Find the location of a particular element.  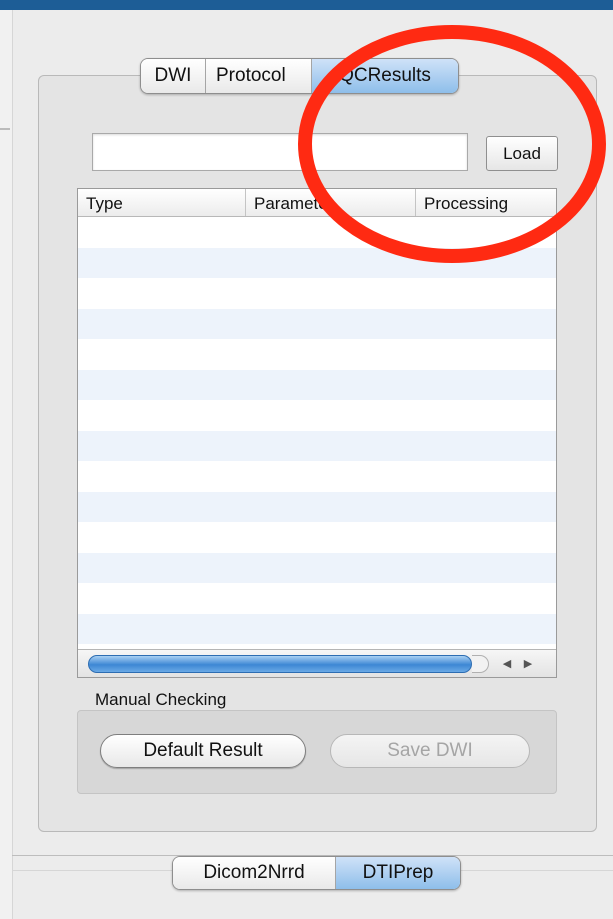

default-result-button: Default Result is located at coordinates (203, 751).